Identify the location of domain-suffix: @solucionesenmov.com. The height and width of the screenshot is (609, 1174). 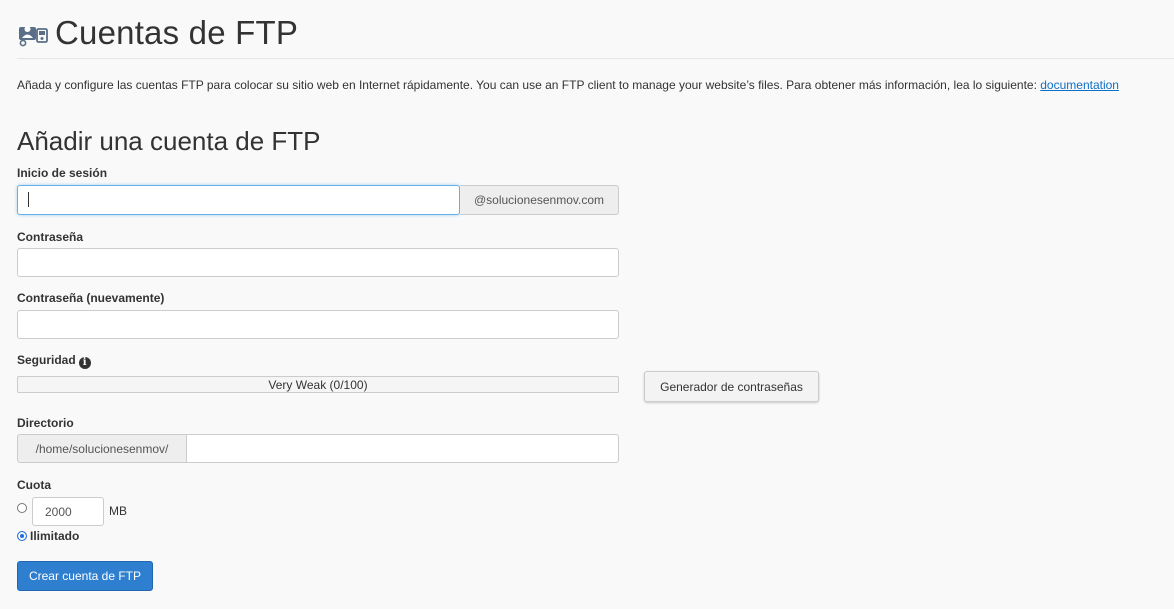
(539, 200).